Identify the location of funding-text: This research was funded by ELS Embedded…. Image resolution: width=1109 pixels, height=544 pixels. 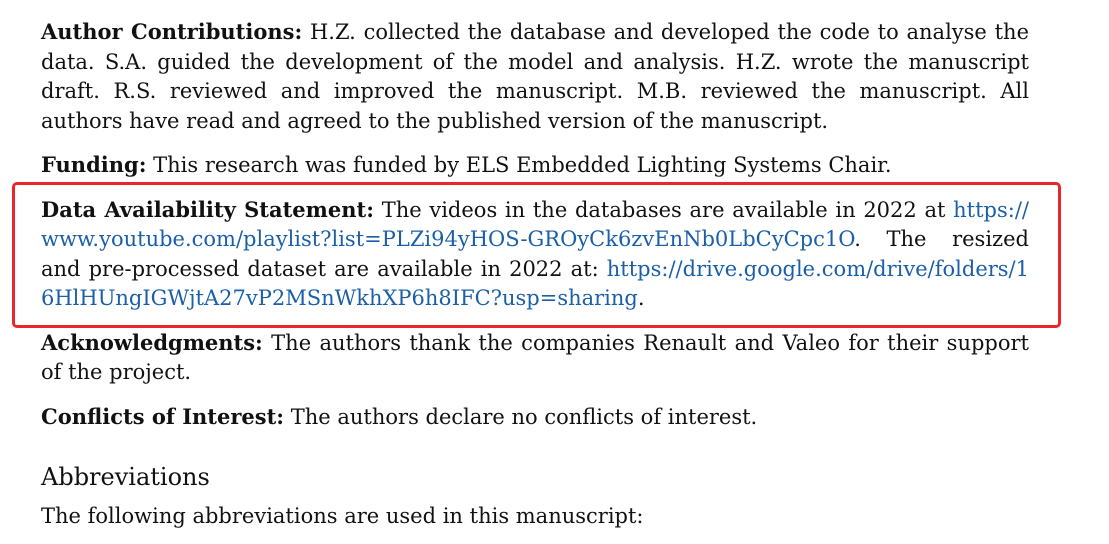
(519, 165).